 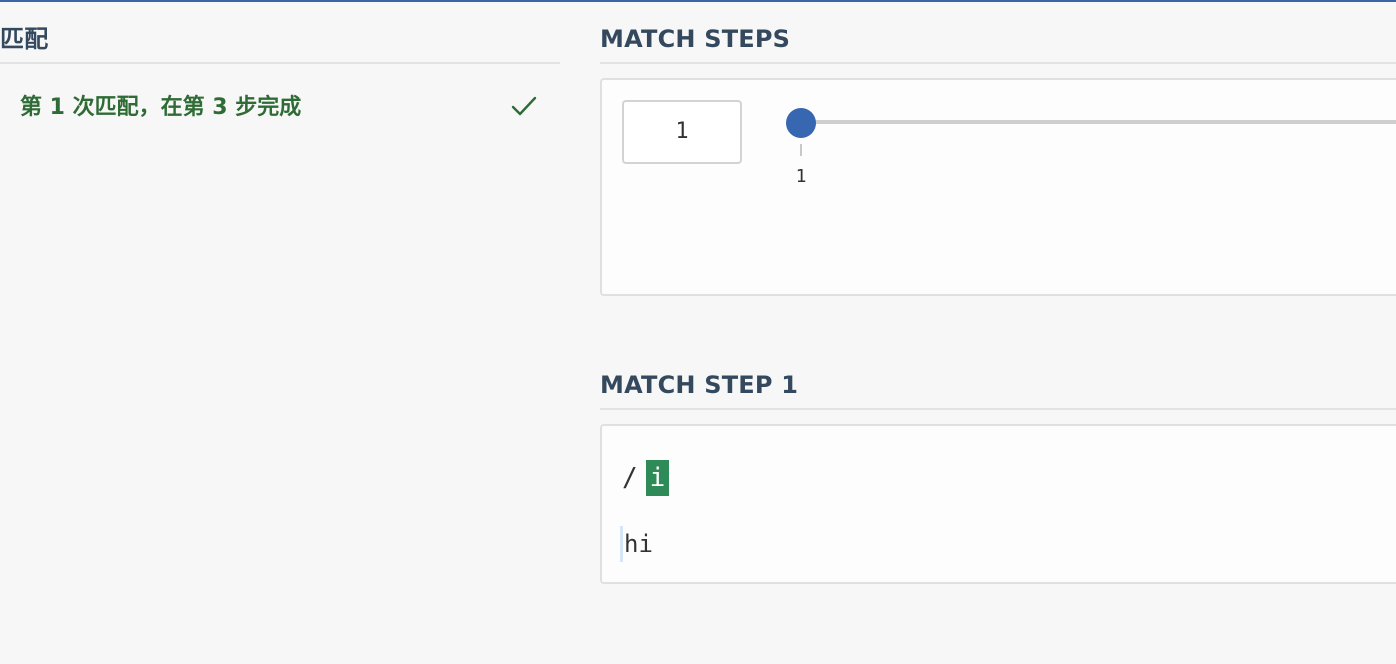 What do you see at coordinates (801, 176) in the screenshot?
I see `slider-tick-label: 1` at bounding box center [801, 176].